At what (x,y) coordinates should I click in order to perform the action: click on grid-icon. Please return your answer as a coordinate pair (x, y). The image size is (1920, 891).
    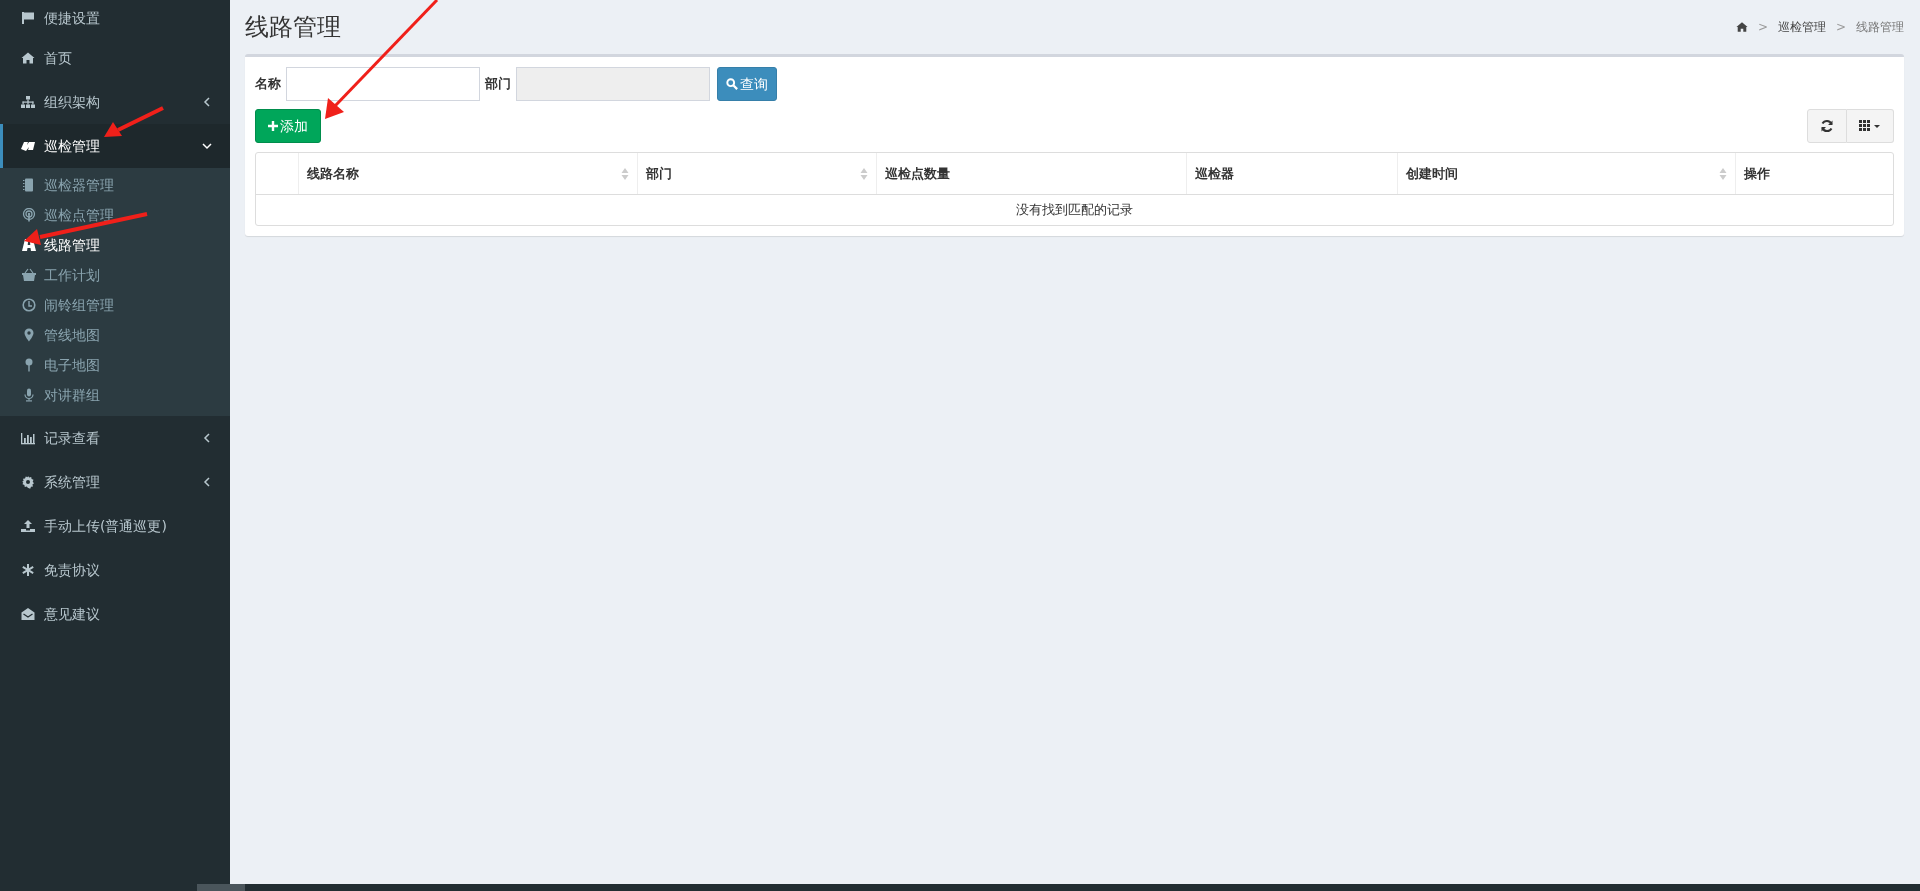
    Looking at the image, I should click on (1870, 126).